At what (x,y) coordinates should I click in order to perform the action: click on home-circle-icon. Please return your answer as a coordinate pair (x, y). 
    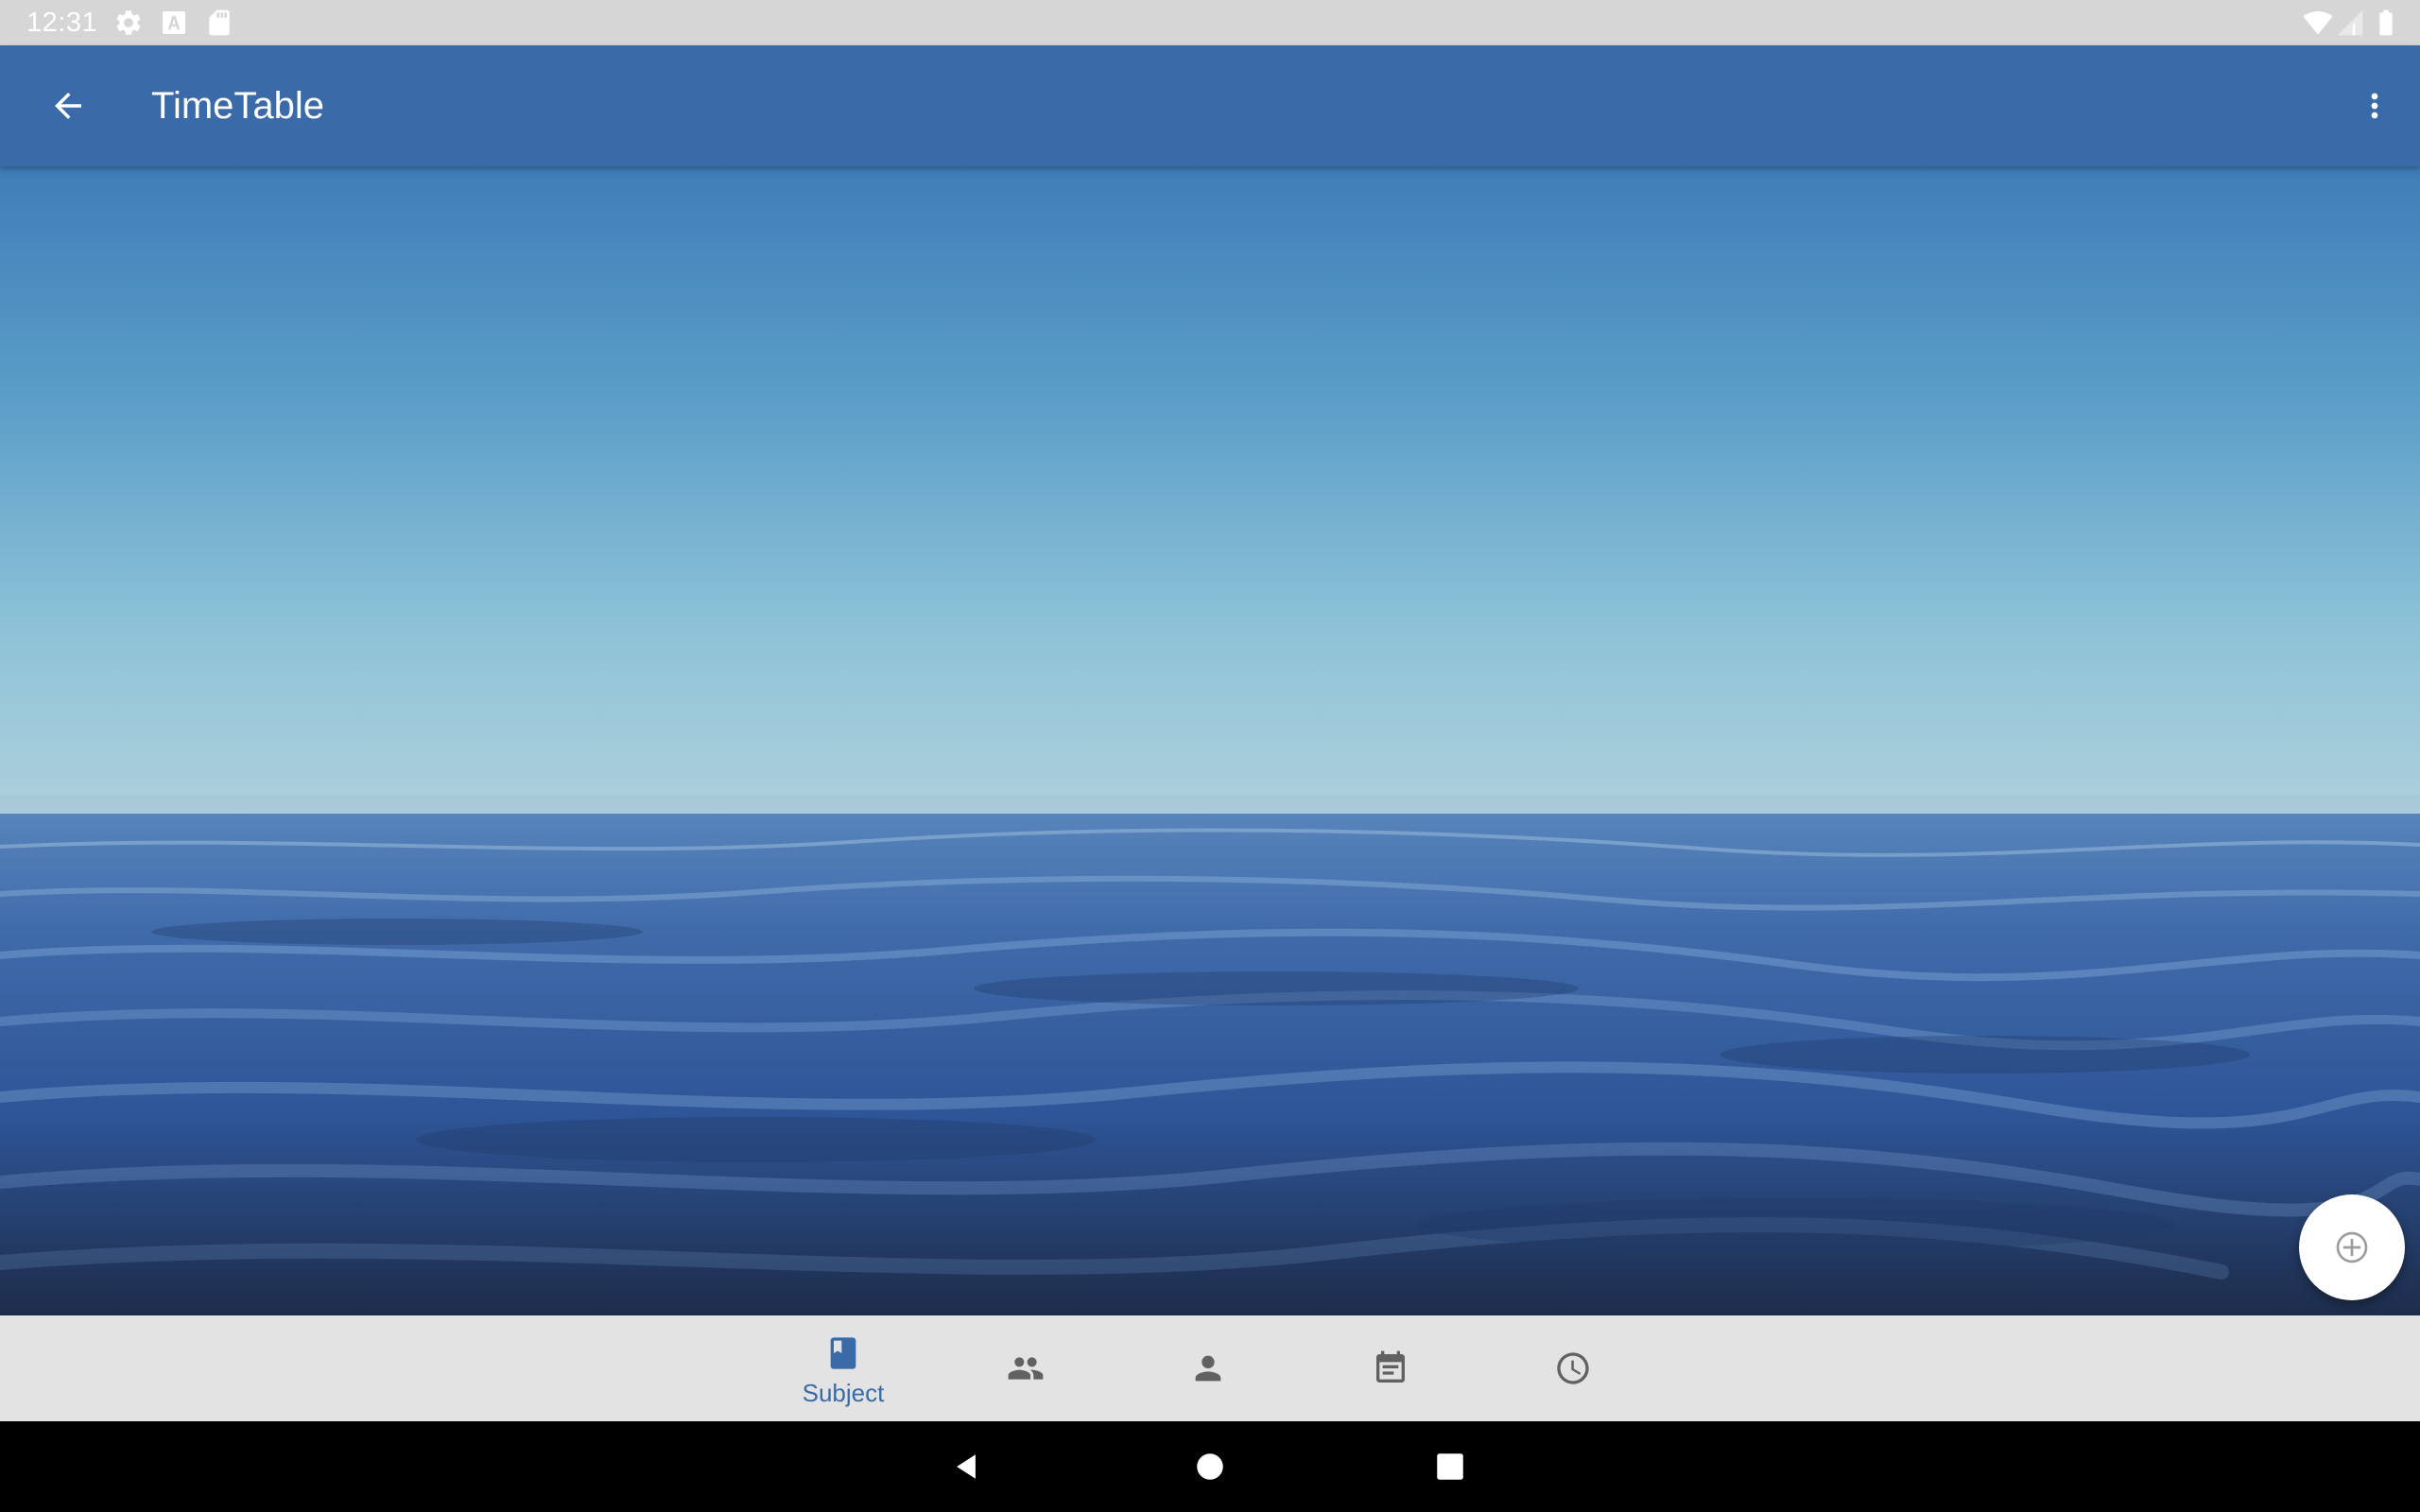
    Looking at the image, I should click on (1210, 1466).